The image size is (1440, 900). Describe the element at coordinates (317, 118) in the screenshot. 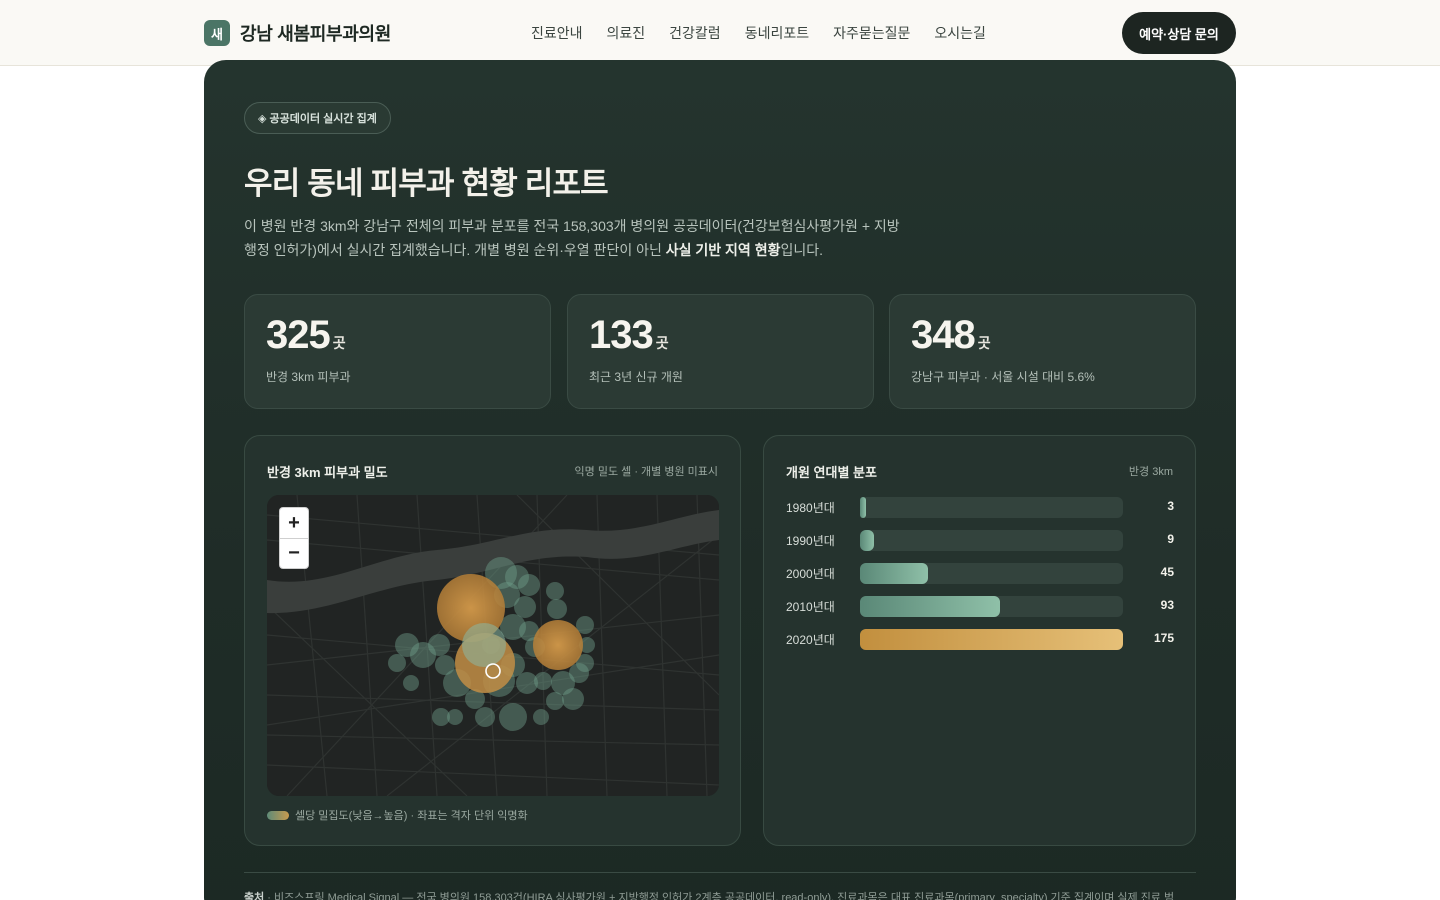

I see `data-source-badge: ◈ 공공데이터 실시간 집계` at that location.